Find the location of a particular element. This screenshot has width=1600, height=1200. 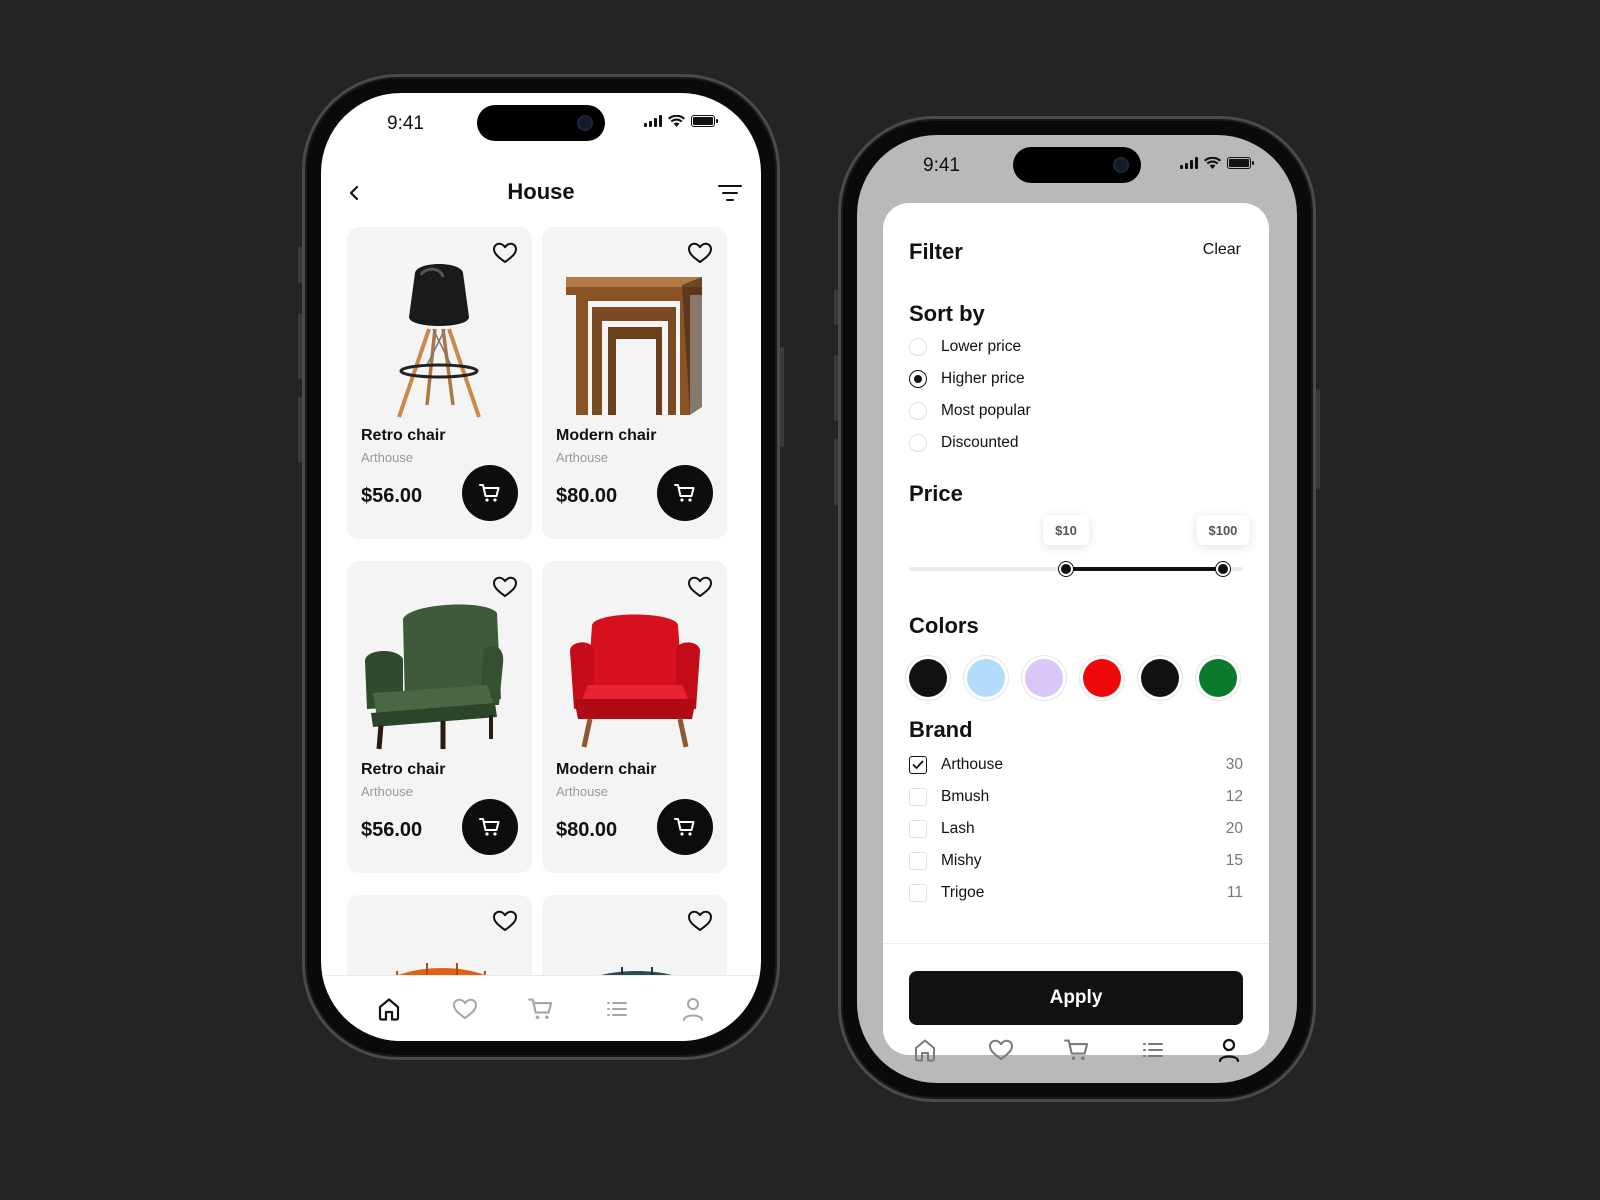

signal-icon is located at coordinates (1189, 163).